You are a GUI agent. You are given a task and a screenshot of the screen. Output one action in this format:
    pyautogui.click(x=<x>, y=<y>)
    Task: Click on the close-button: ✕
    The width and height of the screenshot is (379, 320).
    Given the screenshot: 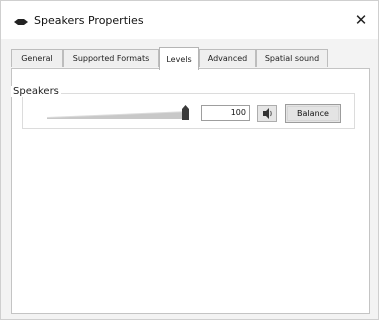 What is the action you would take?
    pyautogui.click(x=361, y=20)
    